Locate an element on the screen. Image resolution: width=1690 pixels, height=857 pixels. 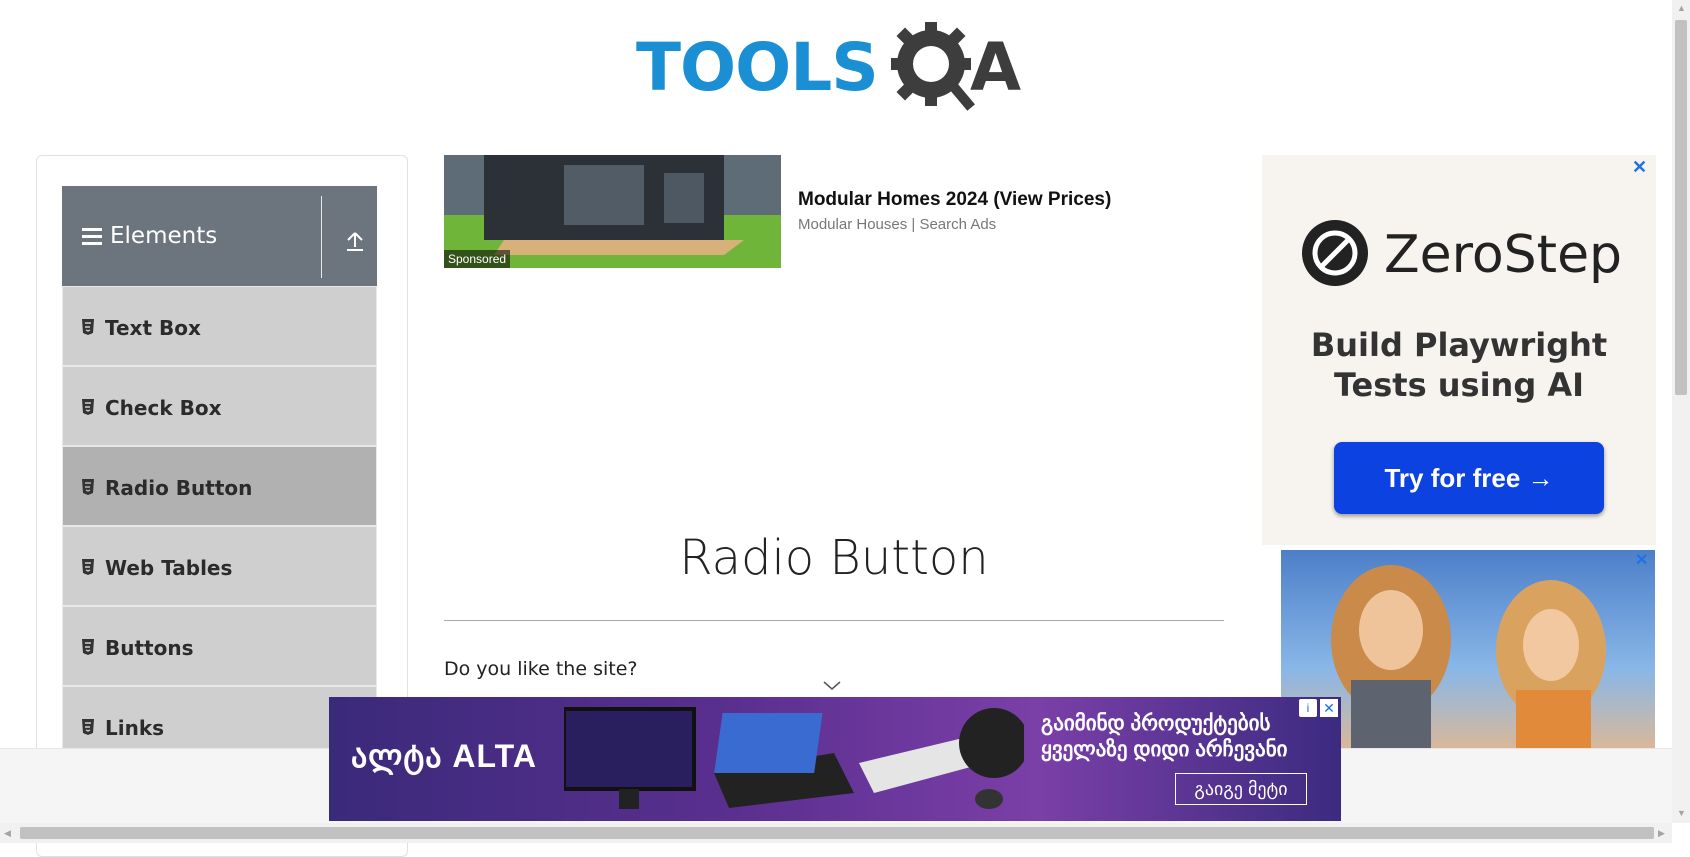
ad-line: გაიმინდ პროდუქტების is located at coordinates (1156, 723).